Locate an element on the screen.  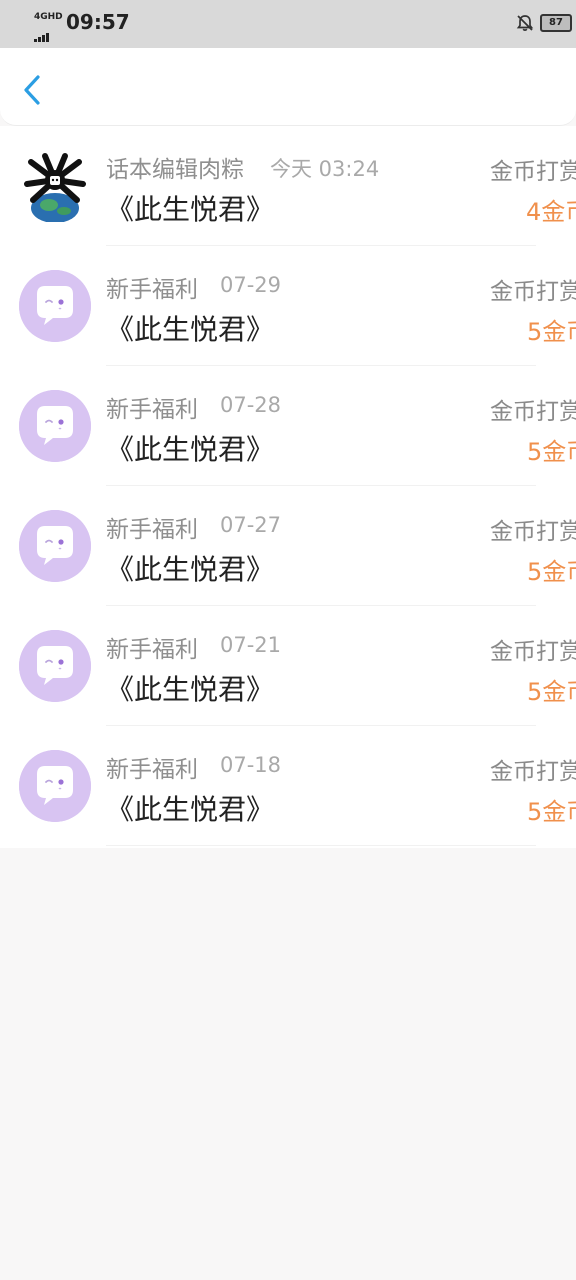
signal-icon: 4GHD is located at coordinates (48, 27).